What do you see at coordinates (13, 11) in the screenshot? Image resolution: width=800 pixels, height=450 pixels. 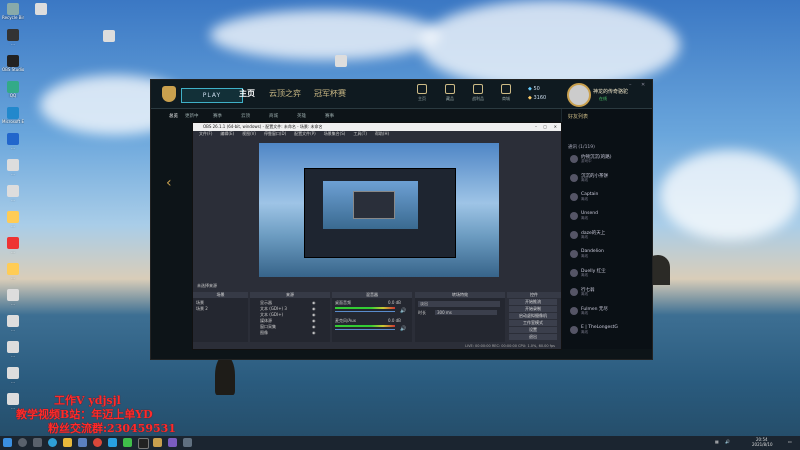 I see `desktop-icon: Recycle Bin` at bounding box center [13, 11].